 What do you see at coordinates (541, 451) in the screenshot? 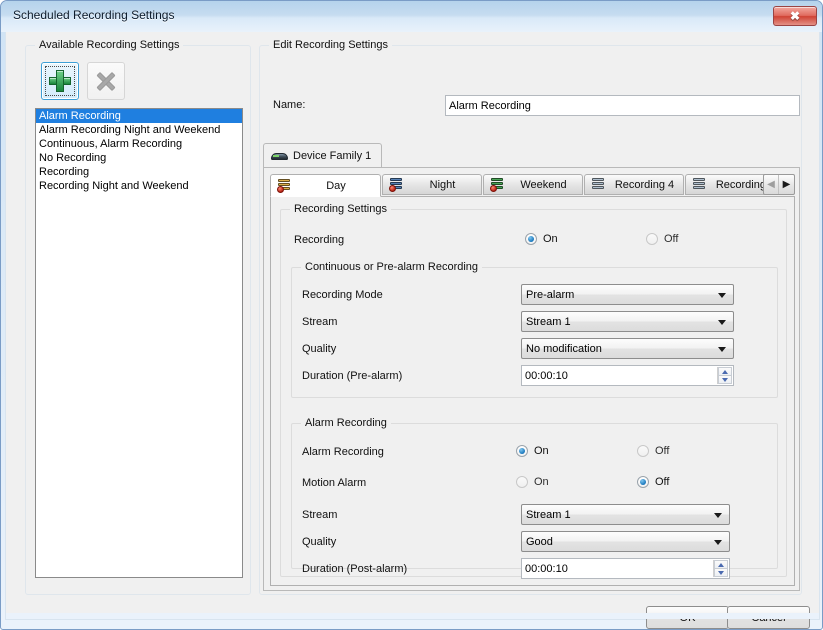
I see `alarm-recording-on-label: On` at bounding box center [541, 451].